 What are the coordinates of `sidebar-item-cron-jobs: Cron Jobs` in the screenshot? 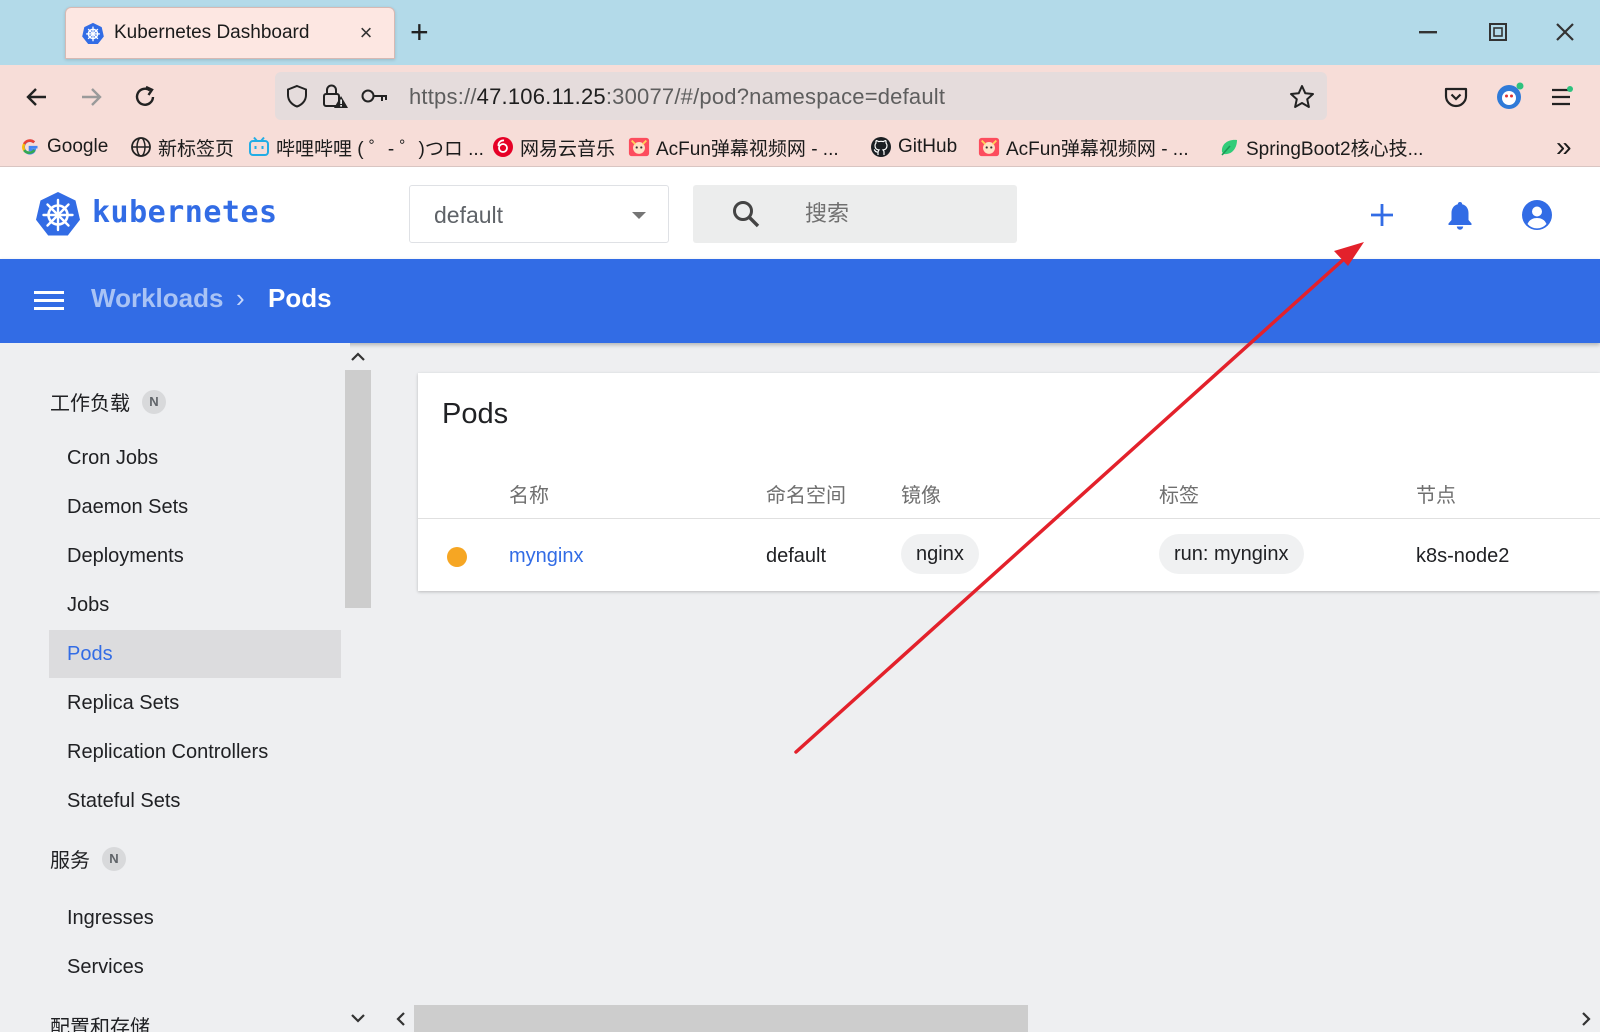 It's located at (195, 458).